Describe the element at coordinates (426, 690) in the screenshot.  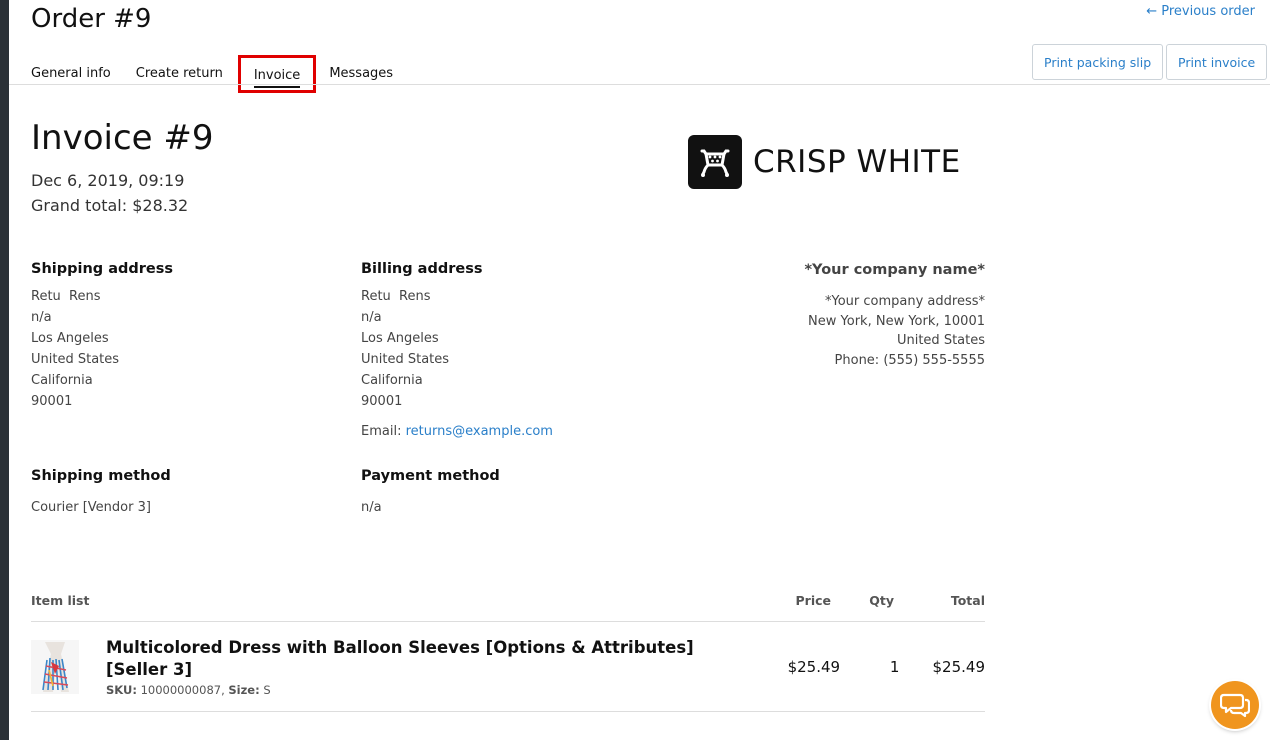
I see `product-meta: SKU: 10000000087, Size: S` at that location.